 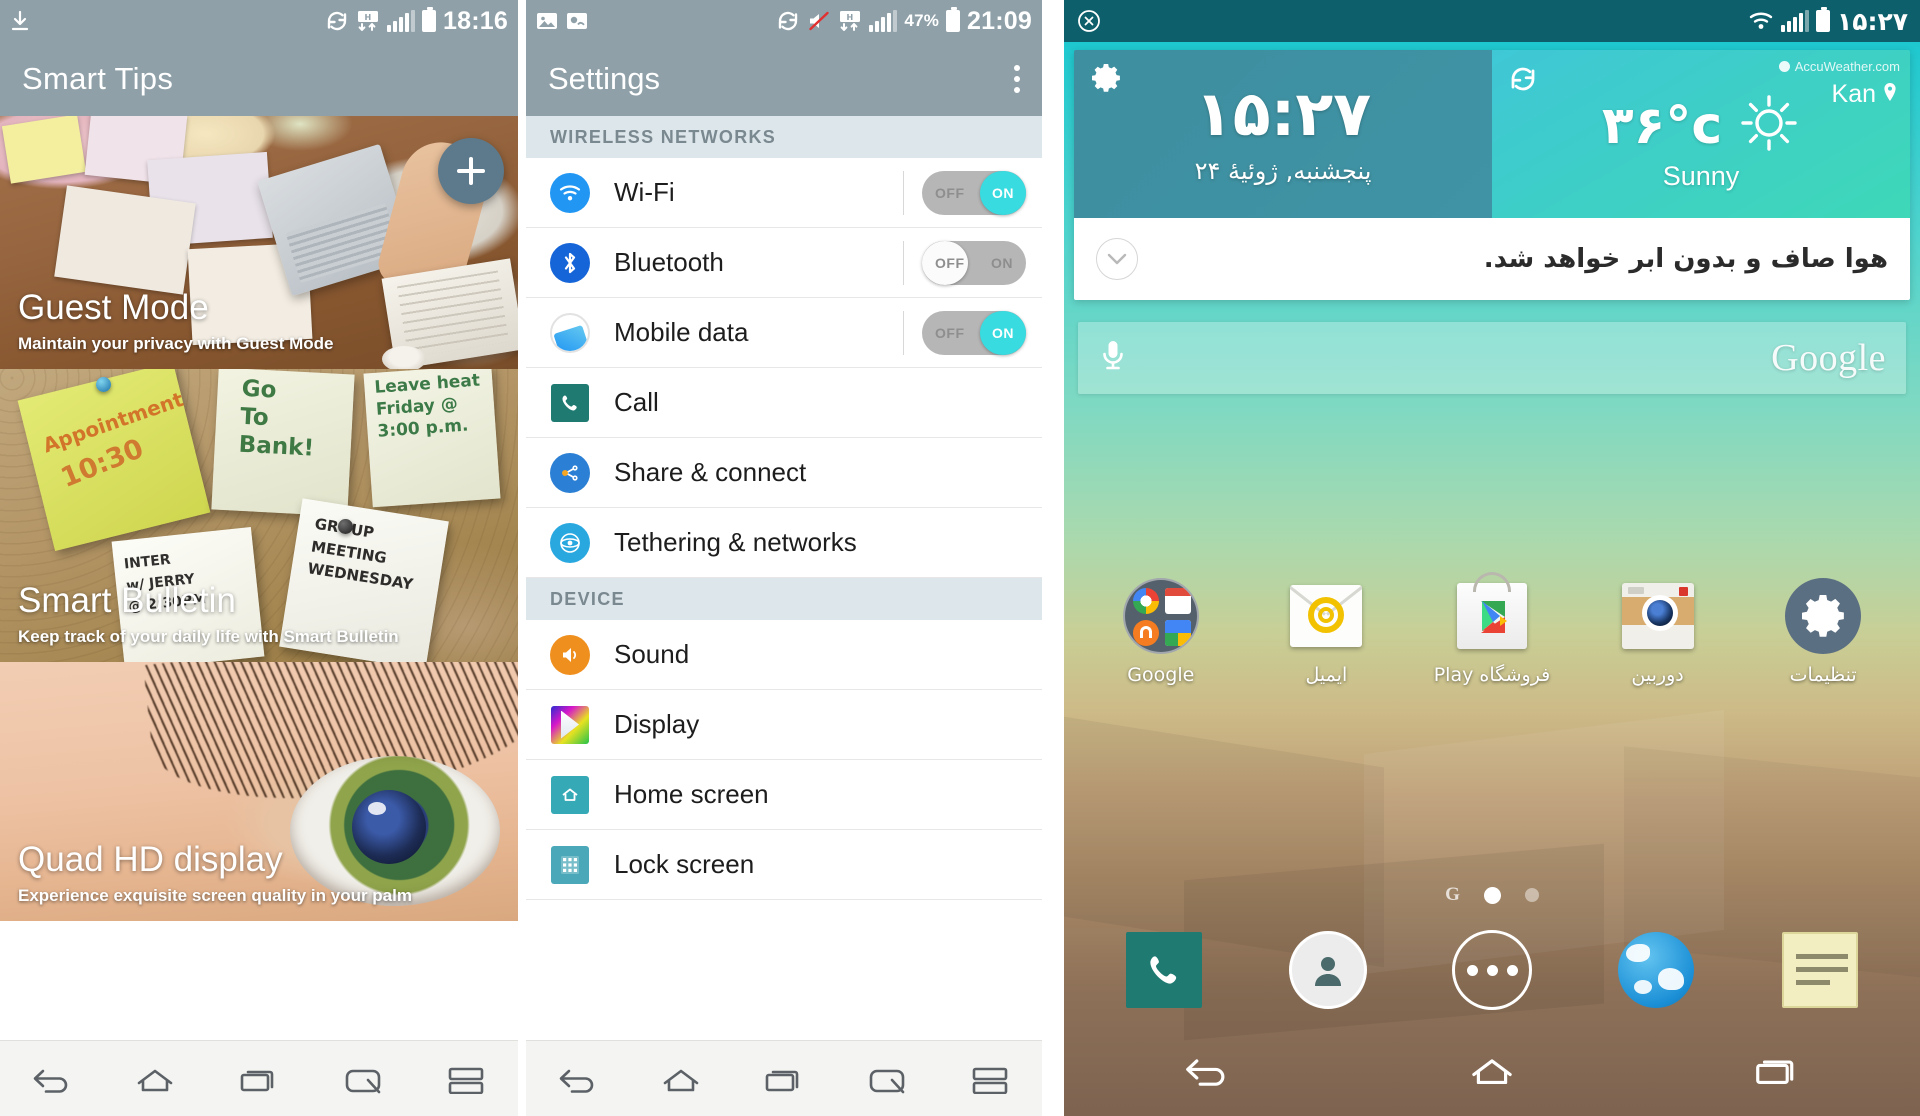 I want to click on toggle-off-label: OFF, so click(x=950, y=332).